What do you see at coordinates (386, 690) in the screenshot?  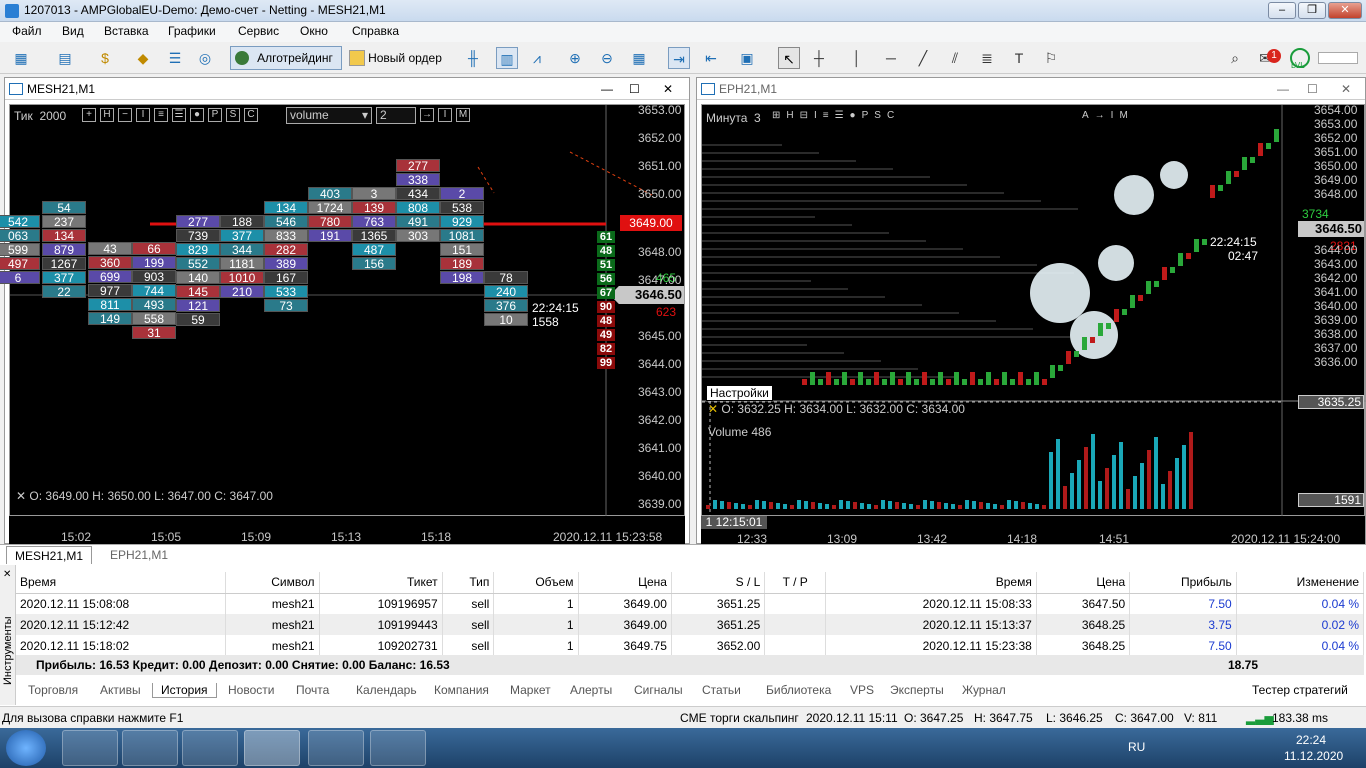 I see `tab-5: Календарь` at bounding box center [386, 690].